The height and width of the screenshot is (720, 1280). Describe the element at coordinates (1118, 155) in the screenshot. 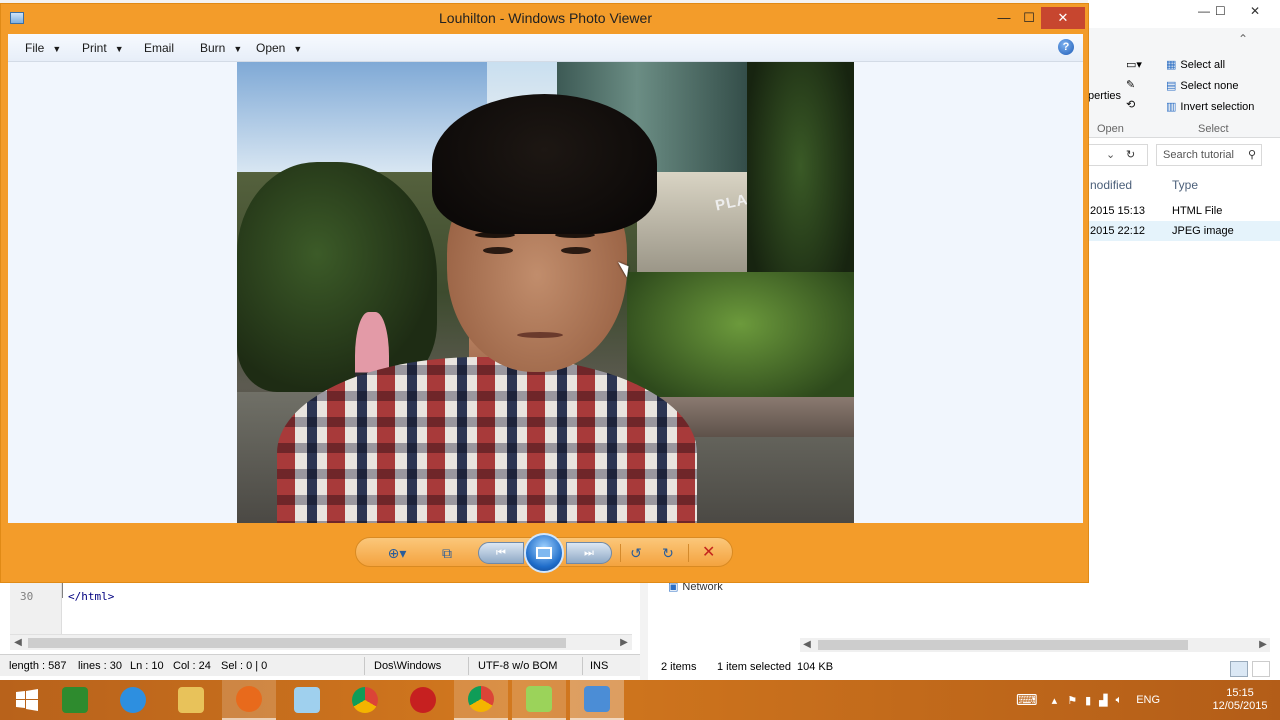

I see `address-bar: ⌄ ↻` at that location.